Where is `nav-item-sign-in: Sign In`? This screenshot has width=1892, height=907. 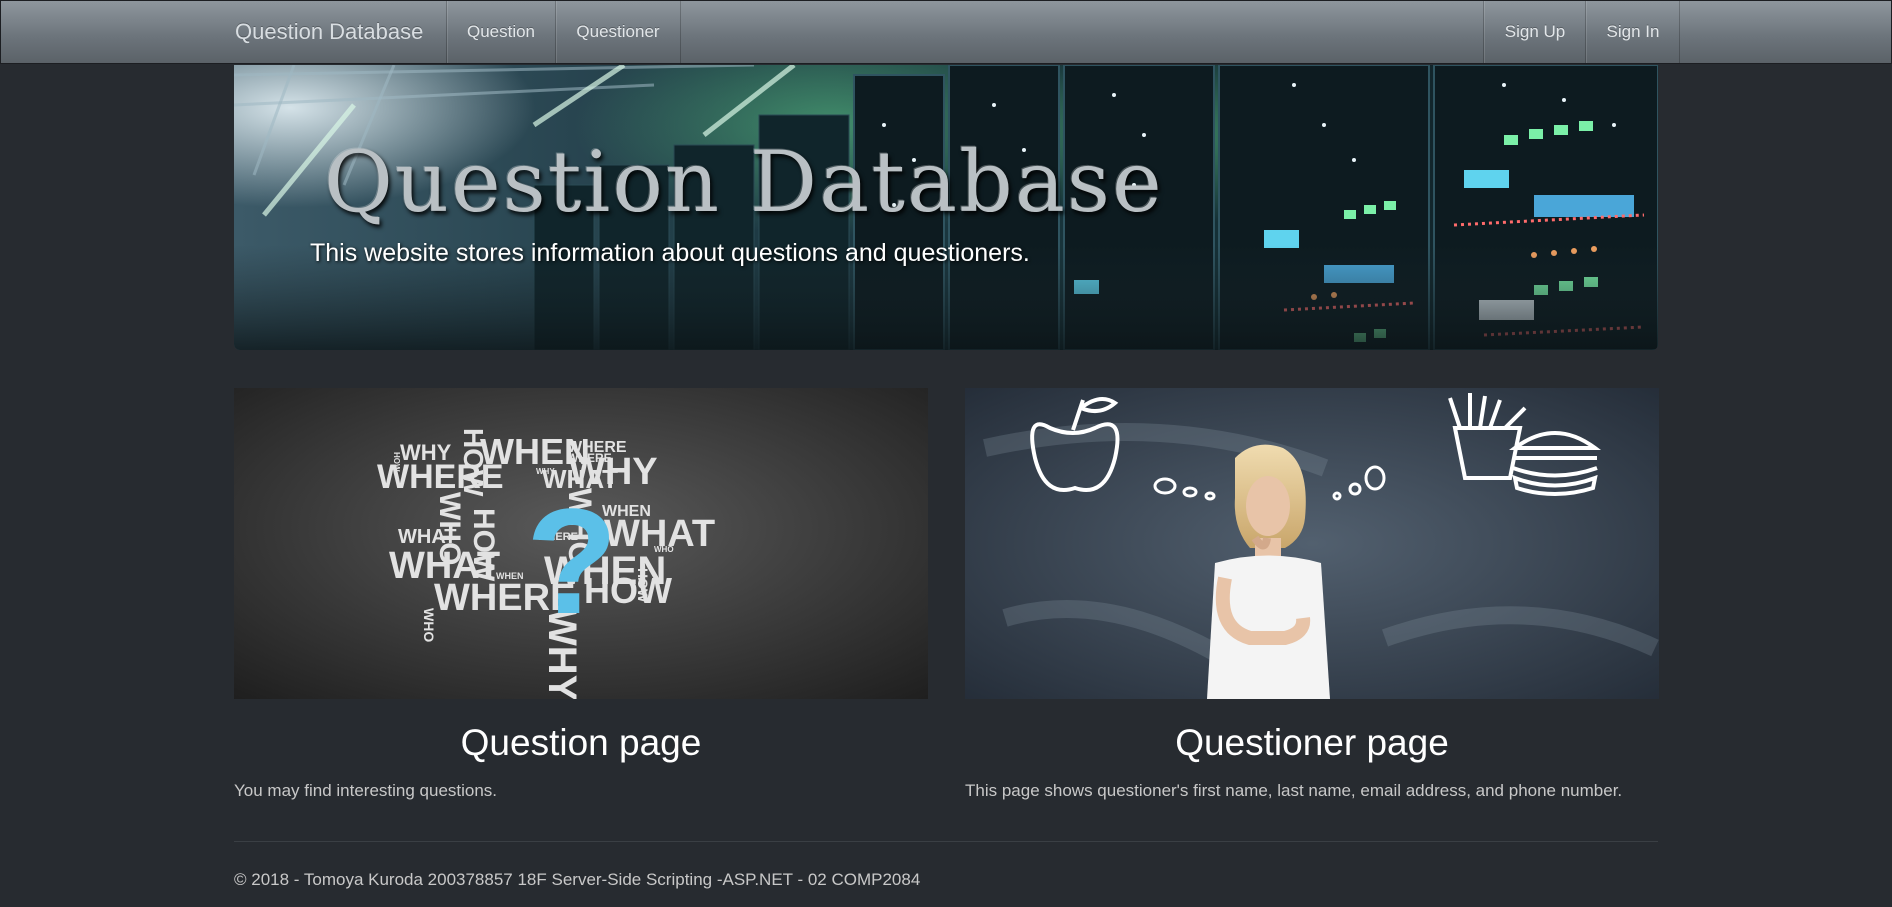
nav-item-sign-in: Sign In is located at coordinates (1632, 32).